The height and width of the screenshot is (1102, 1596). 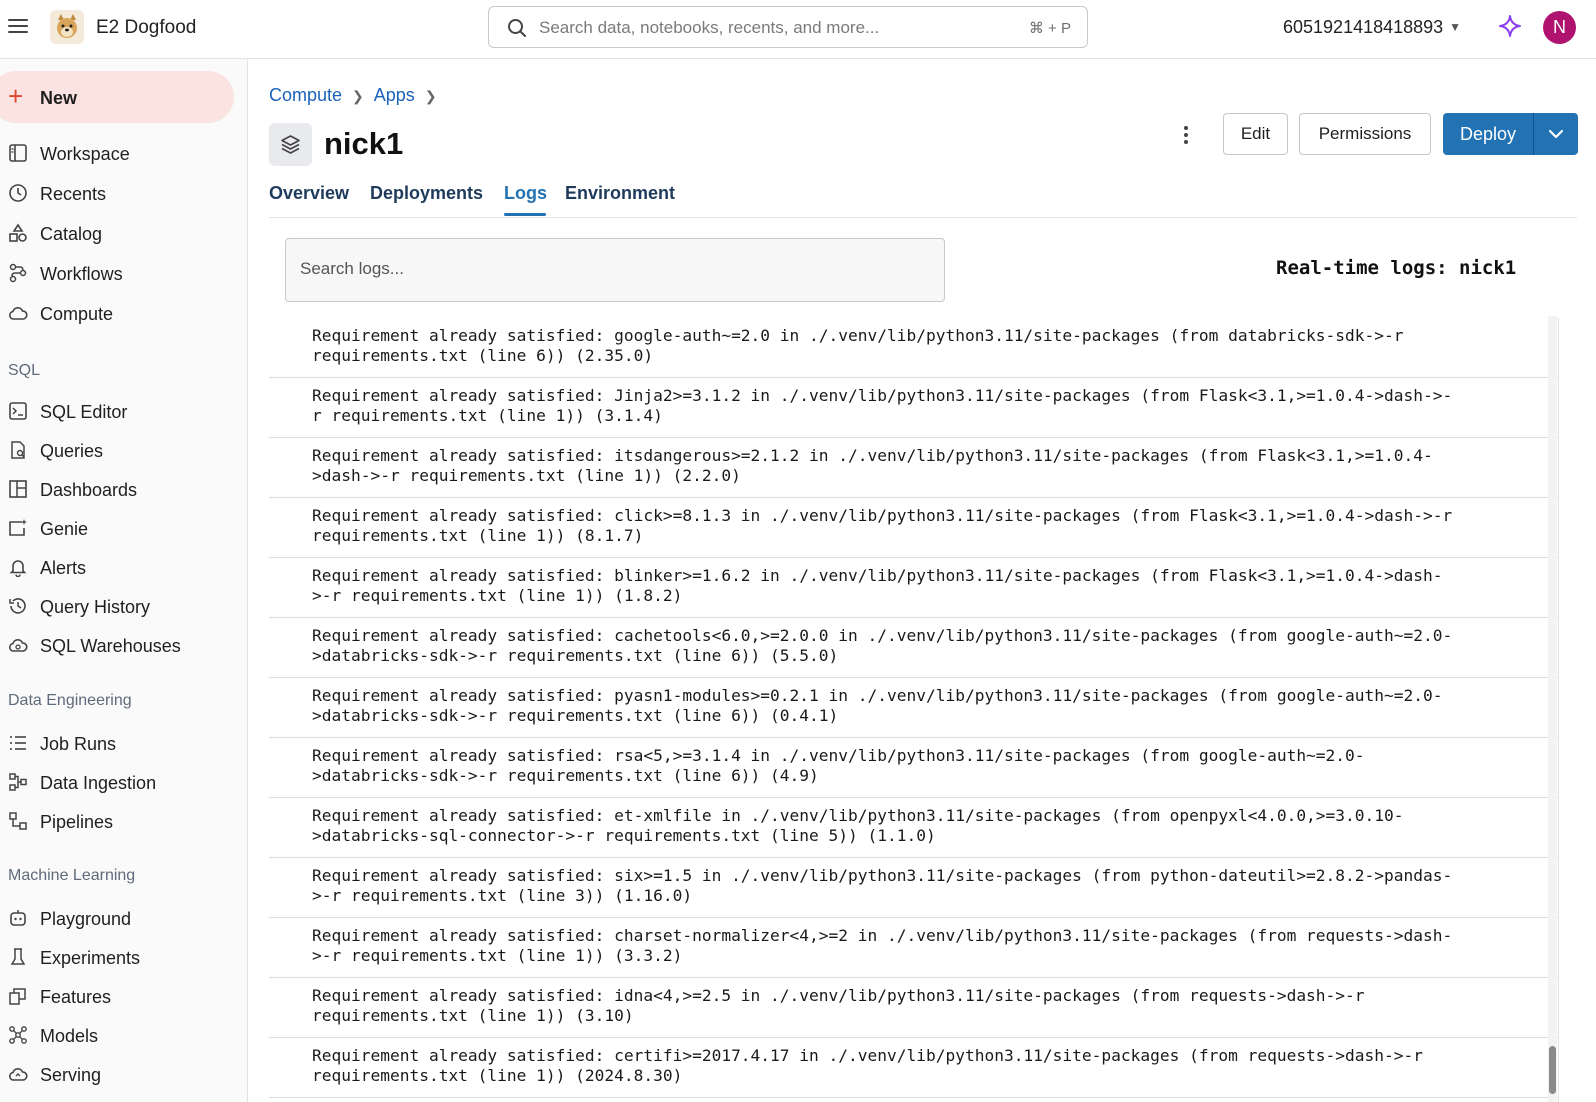 What do you see at coordinates (18, 918) in the screenshot?
I see `playground-icon` at bounding box center [18, 918].